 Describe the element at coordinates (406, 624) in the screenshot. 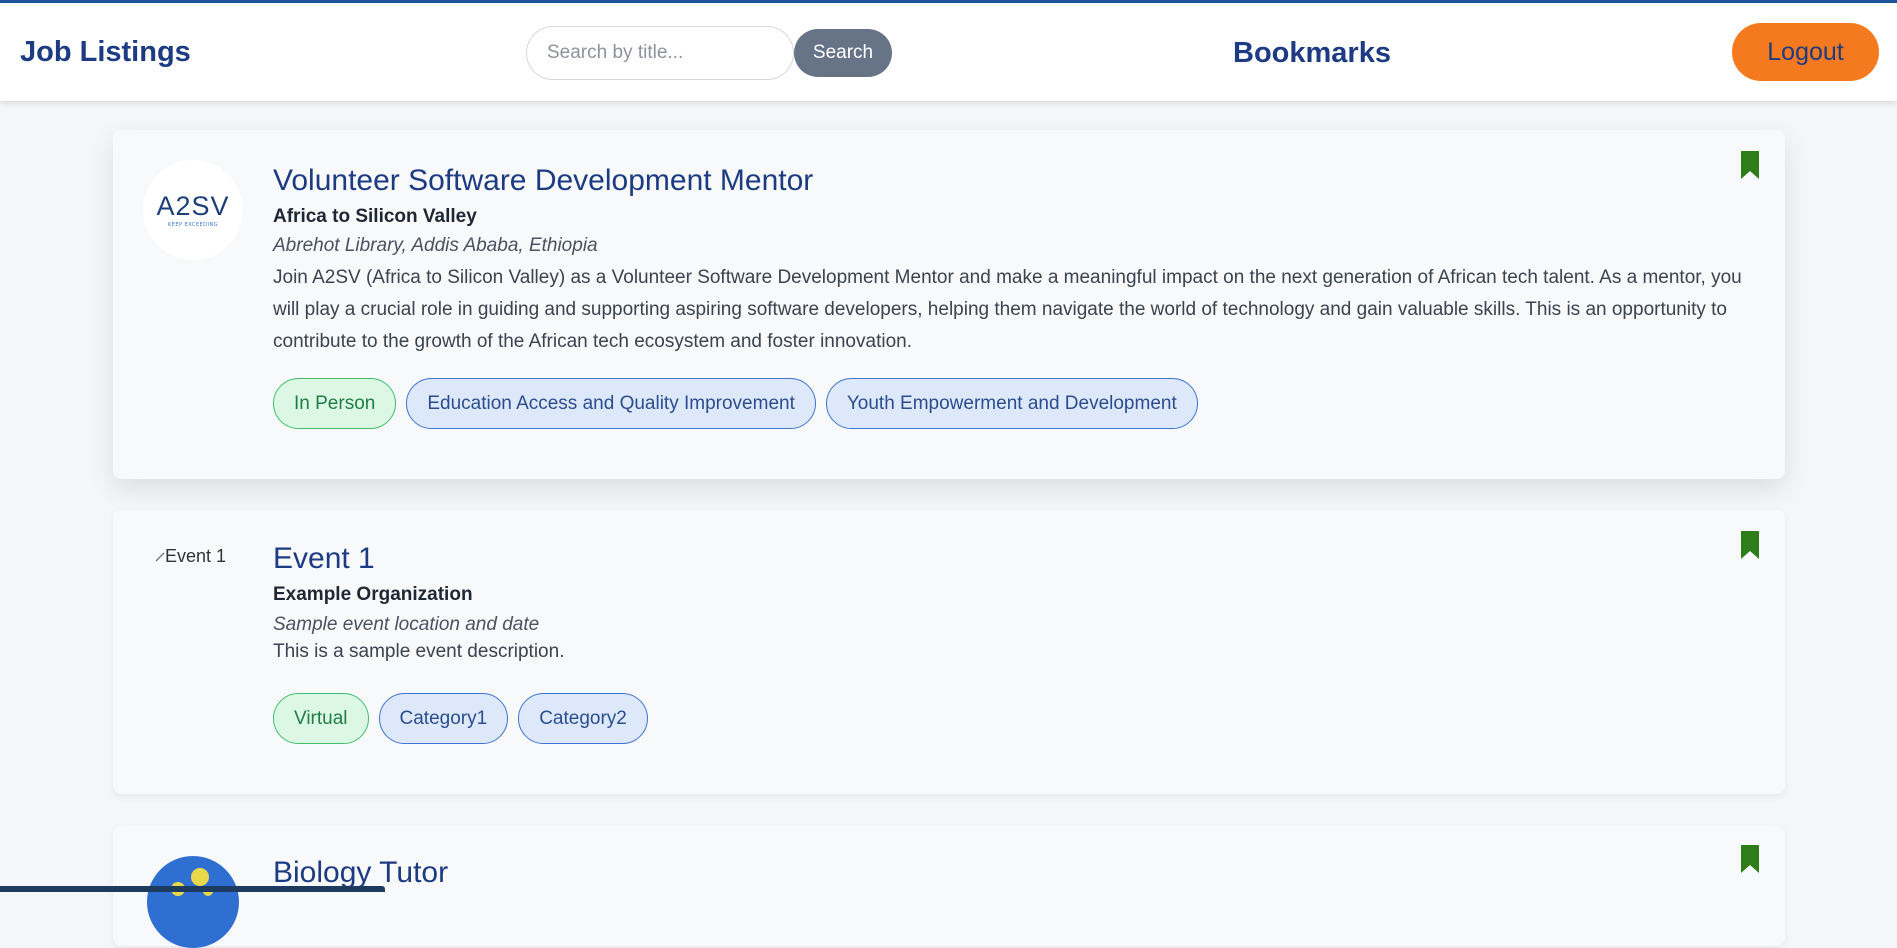

I see `listing-location: Sample event location and date` at that location.